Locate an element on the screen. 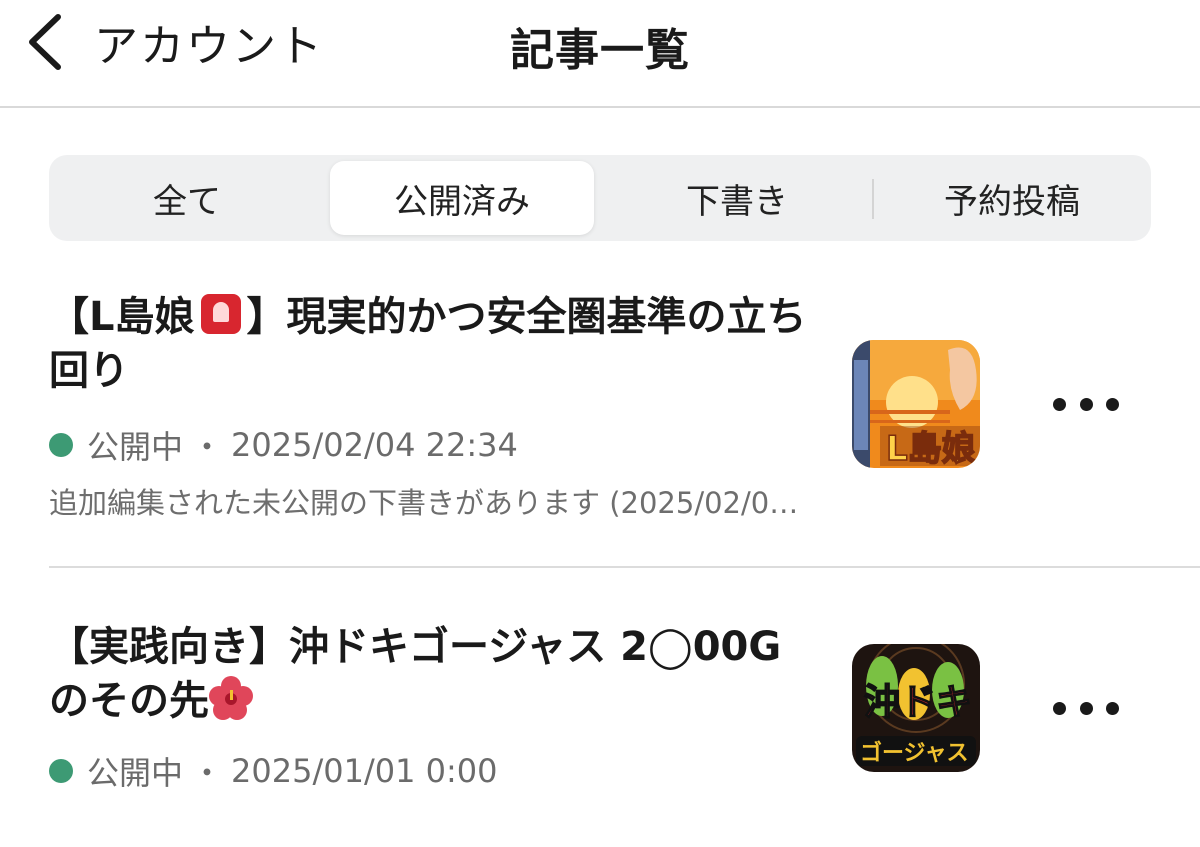 This screenshot has width=1200, height=847. header: アカウント 記事一覧 is located at coordinates (600, 54).